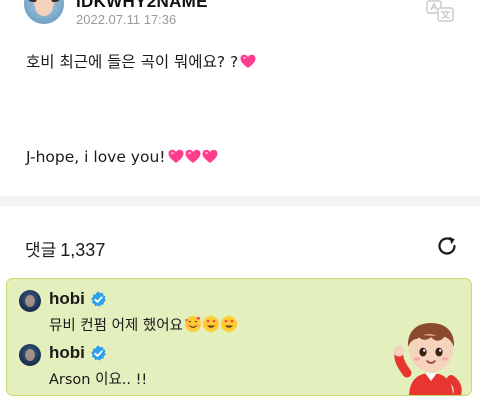  Describe the element at coordinates (116, 326) in the screenshot. I see `artist-reply-text-content: 뮤비 컨펌 어제 했어요` at that location.